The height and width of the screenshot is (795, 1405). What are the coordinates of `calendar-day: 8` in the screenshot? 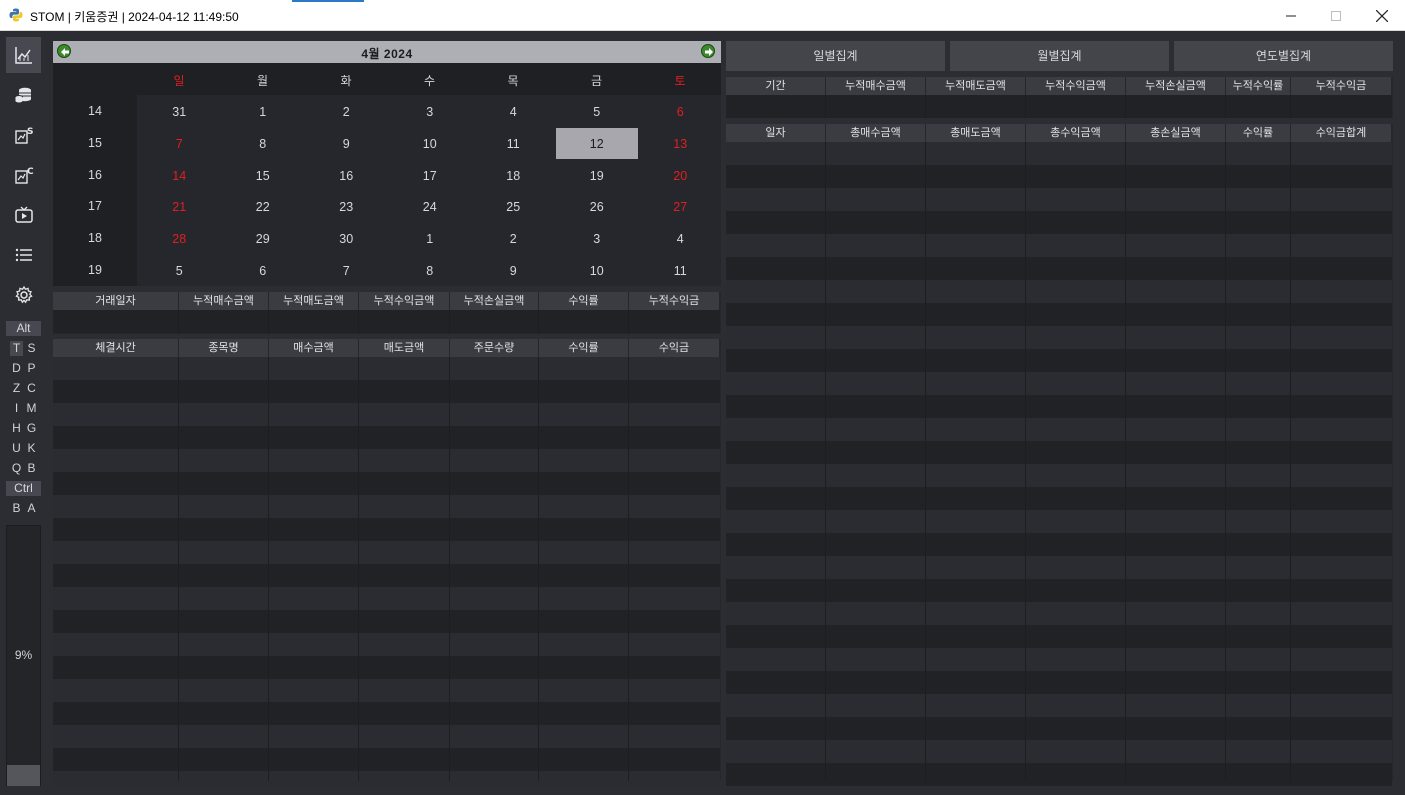 It's located at (430, 270).